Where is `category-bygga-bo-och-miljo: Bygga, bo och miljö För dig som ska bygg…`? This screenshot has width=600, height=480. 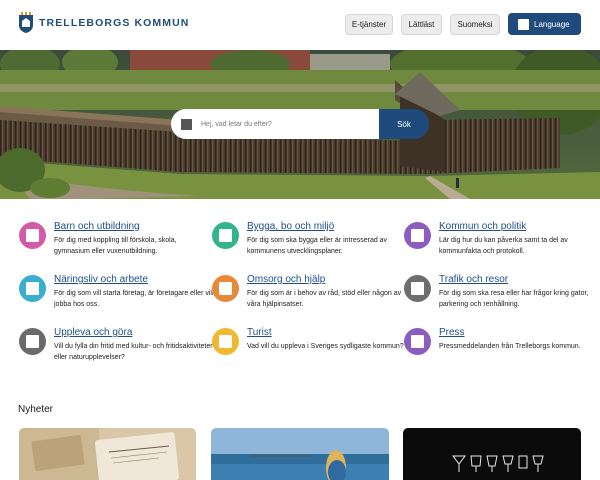 category-bygga-bo-och-miljo: Bygga, bo och miljö För dig som ska bygg… is located at coordinates (302, 243).